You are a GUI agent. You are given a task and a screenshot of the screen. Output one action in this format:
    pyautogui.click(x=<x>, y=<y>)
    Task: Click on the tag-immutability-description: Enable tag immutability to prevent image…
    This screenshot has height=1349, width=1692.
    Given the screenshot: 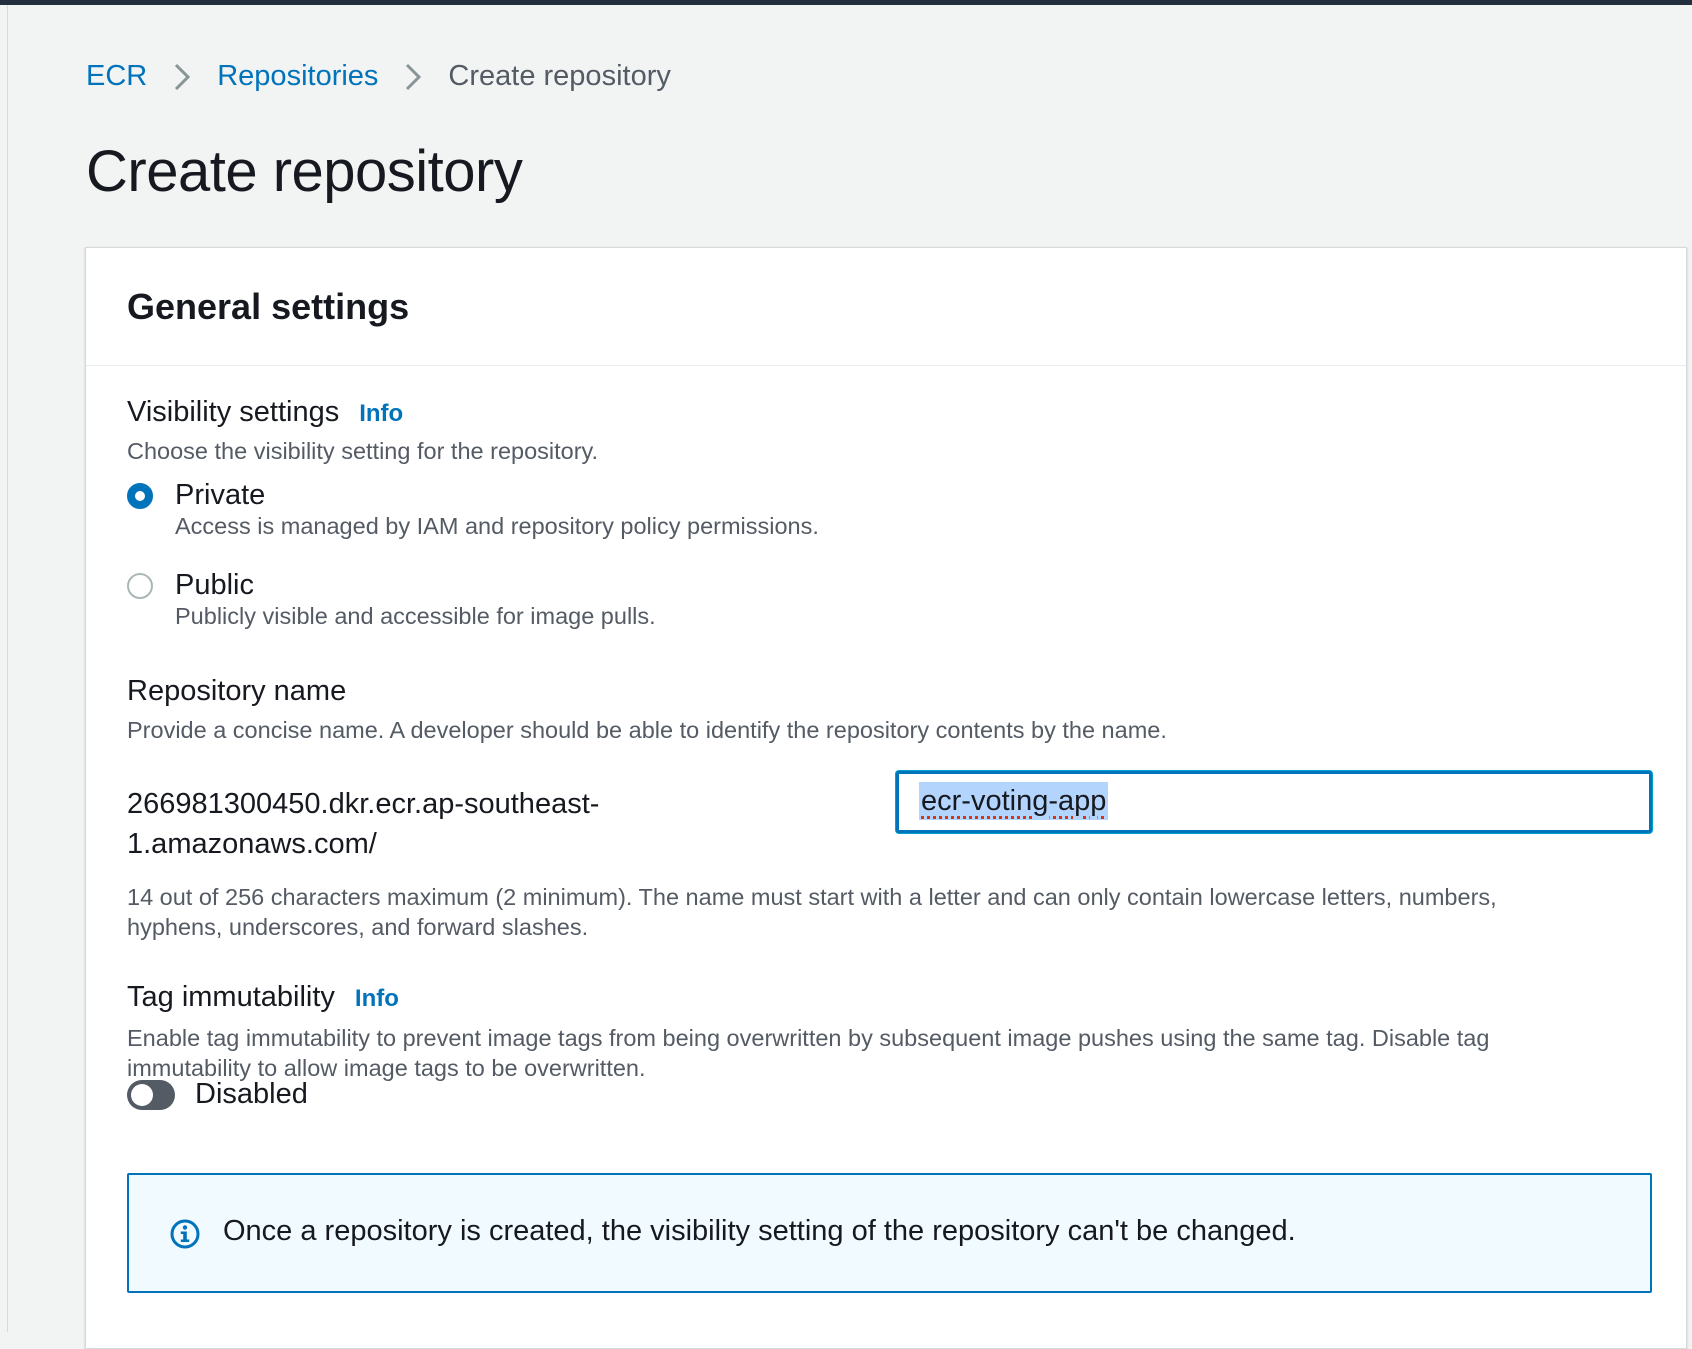 What is the action you would take?
    pyautogui.click(x=808, y=1053)
    